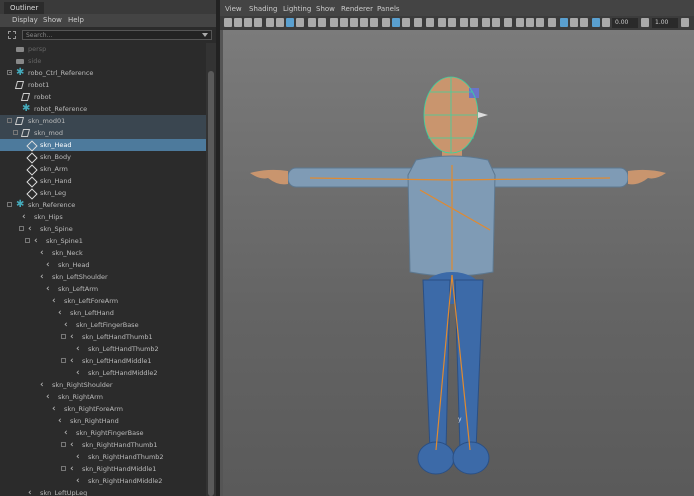 This screenshot has width=694, height=496. What do you see at coordinates (357, 9) in the screenshot?
I see `menu-renderer: Renderer` at bounding box center [357, 9].